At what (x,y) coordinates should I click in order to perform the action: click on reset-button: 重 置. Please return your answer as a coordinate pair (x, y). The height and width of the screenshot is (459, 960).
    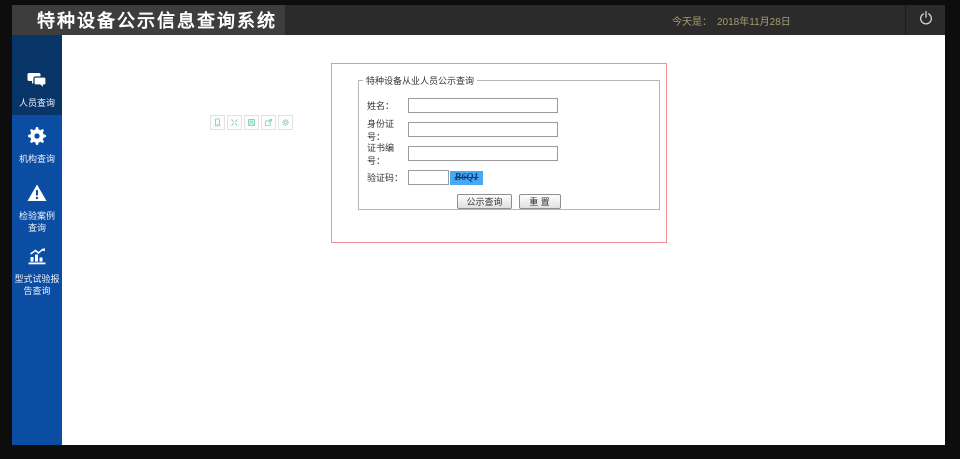
    Looking at the image, I should click on (539, 201).